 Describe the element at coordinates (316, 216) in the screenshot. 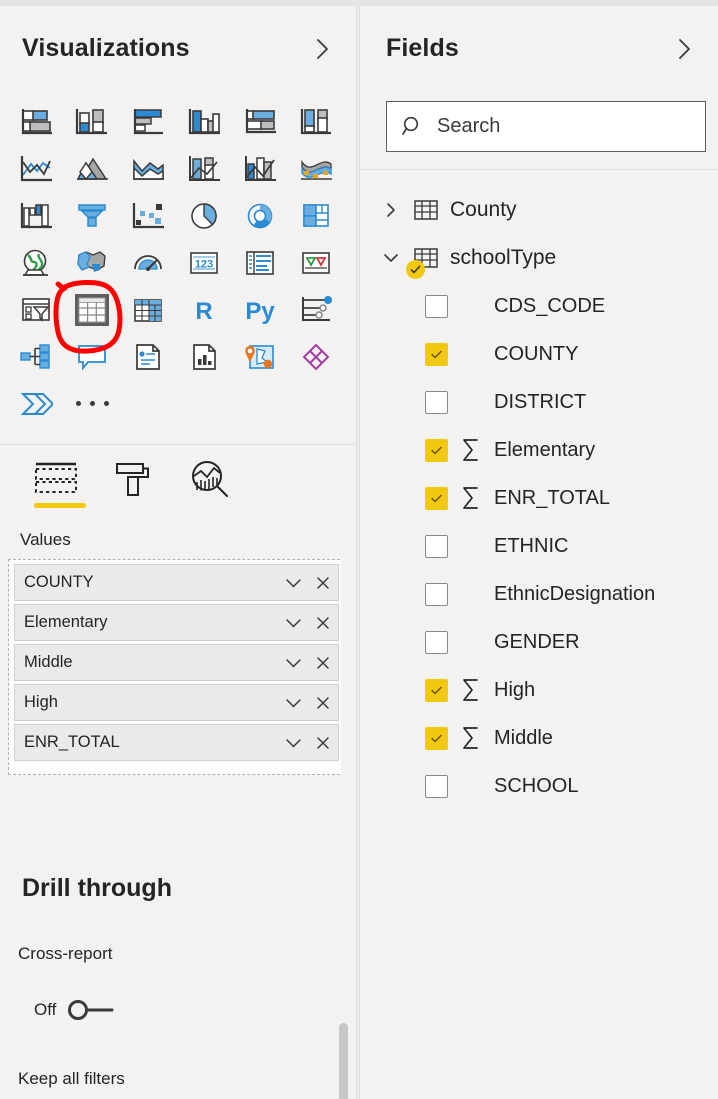

I see `treemap-chart-icon` at that location.